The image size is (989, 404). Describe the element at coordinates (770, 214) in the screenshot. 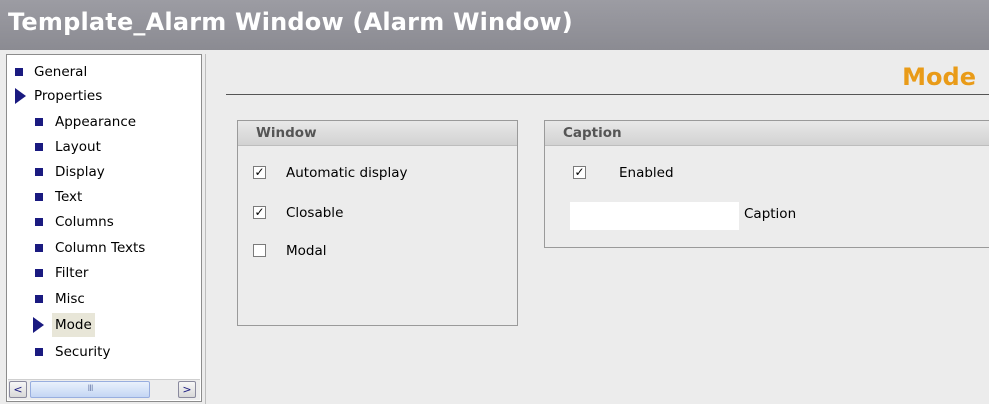

I see `caption-label: Caption` at that location.